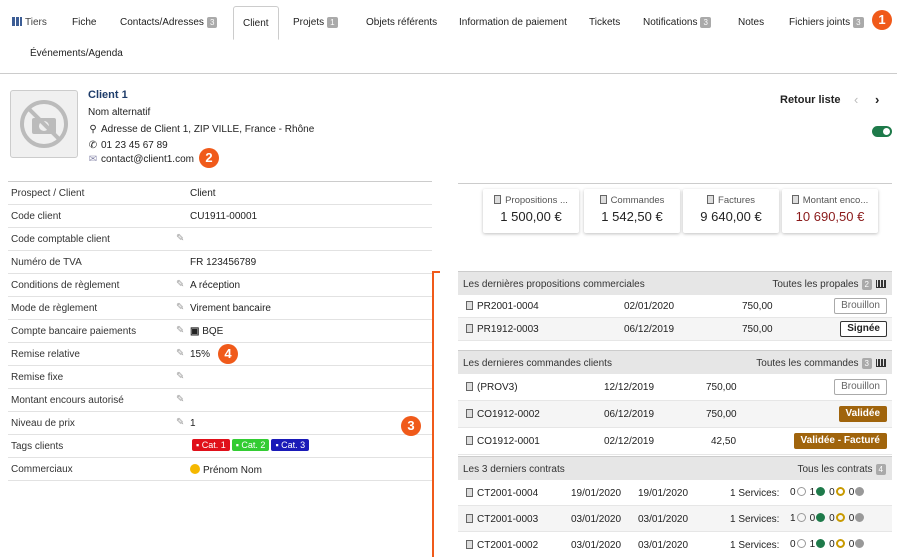 The image size is (897, 557). I want to click on map-pin-icon: ⚲, so click(93, 129).